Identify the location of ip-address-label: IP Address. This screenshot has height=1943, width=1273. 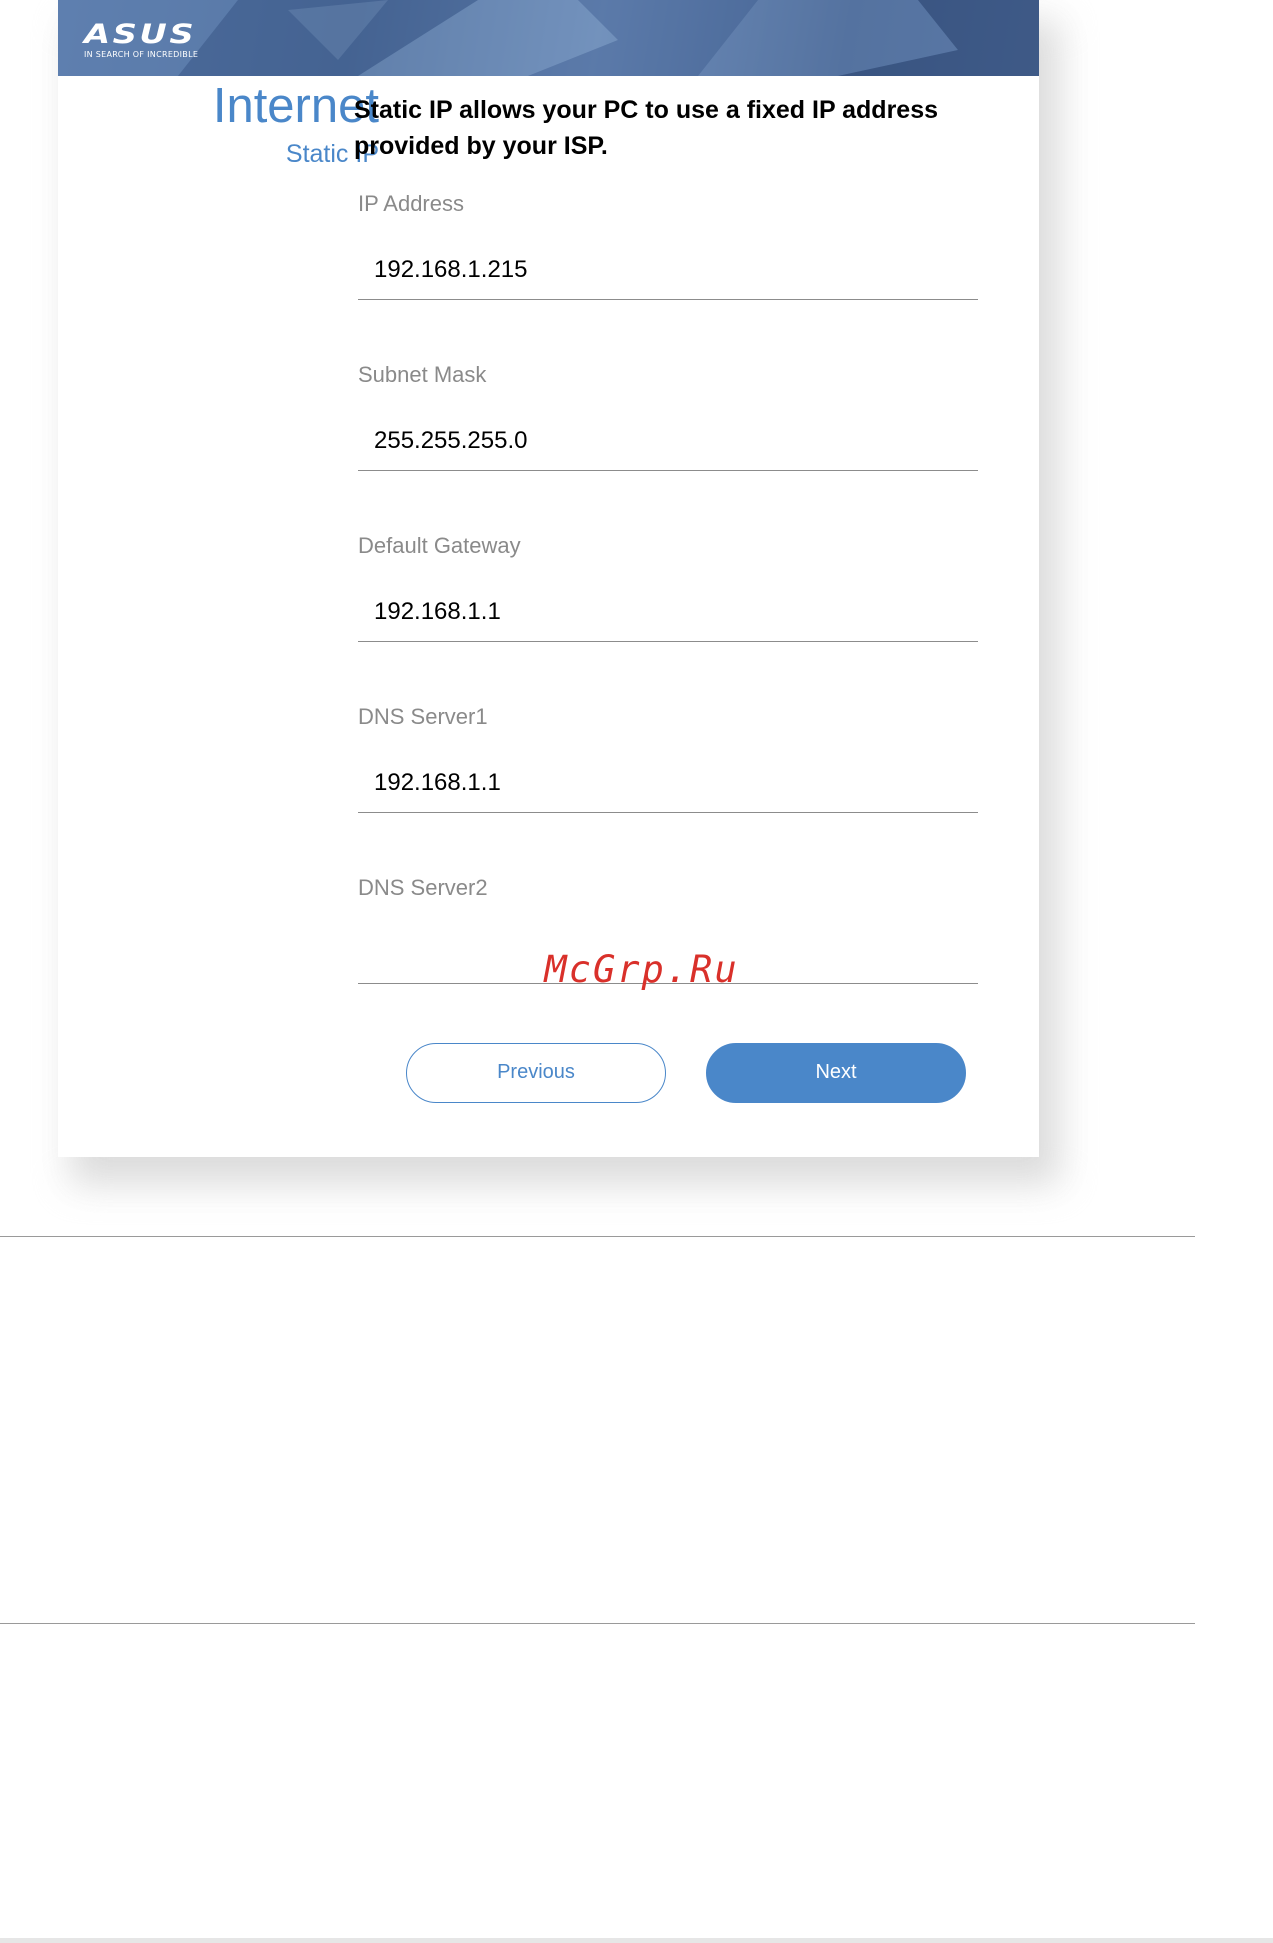
(411, 203).